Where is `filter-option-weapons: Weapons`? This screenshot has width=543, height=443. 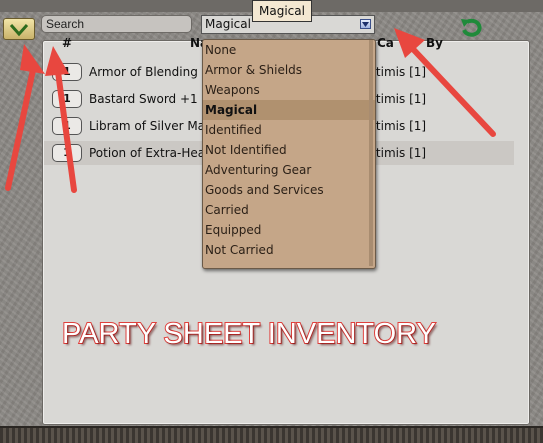
filter-option-weapons: Weapons is located at coordinates (289, 90).